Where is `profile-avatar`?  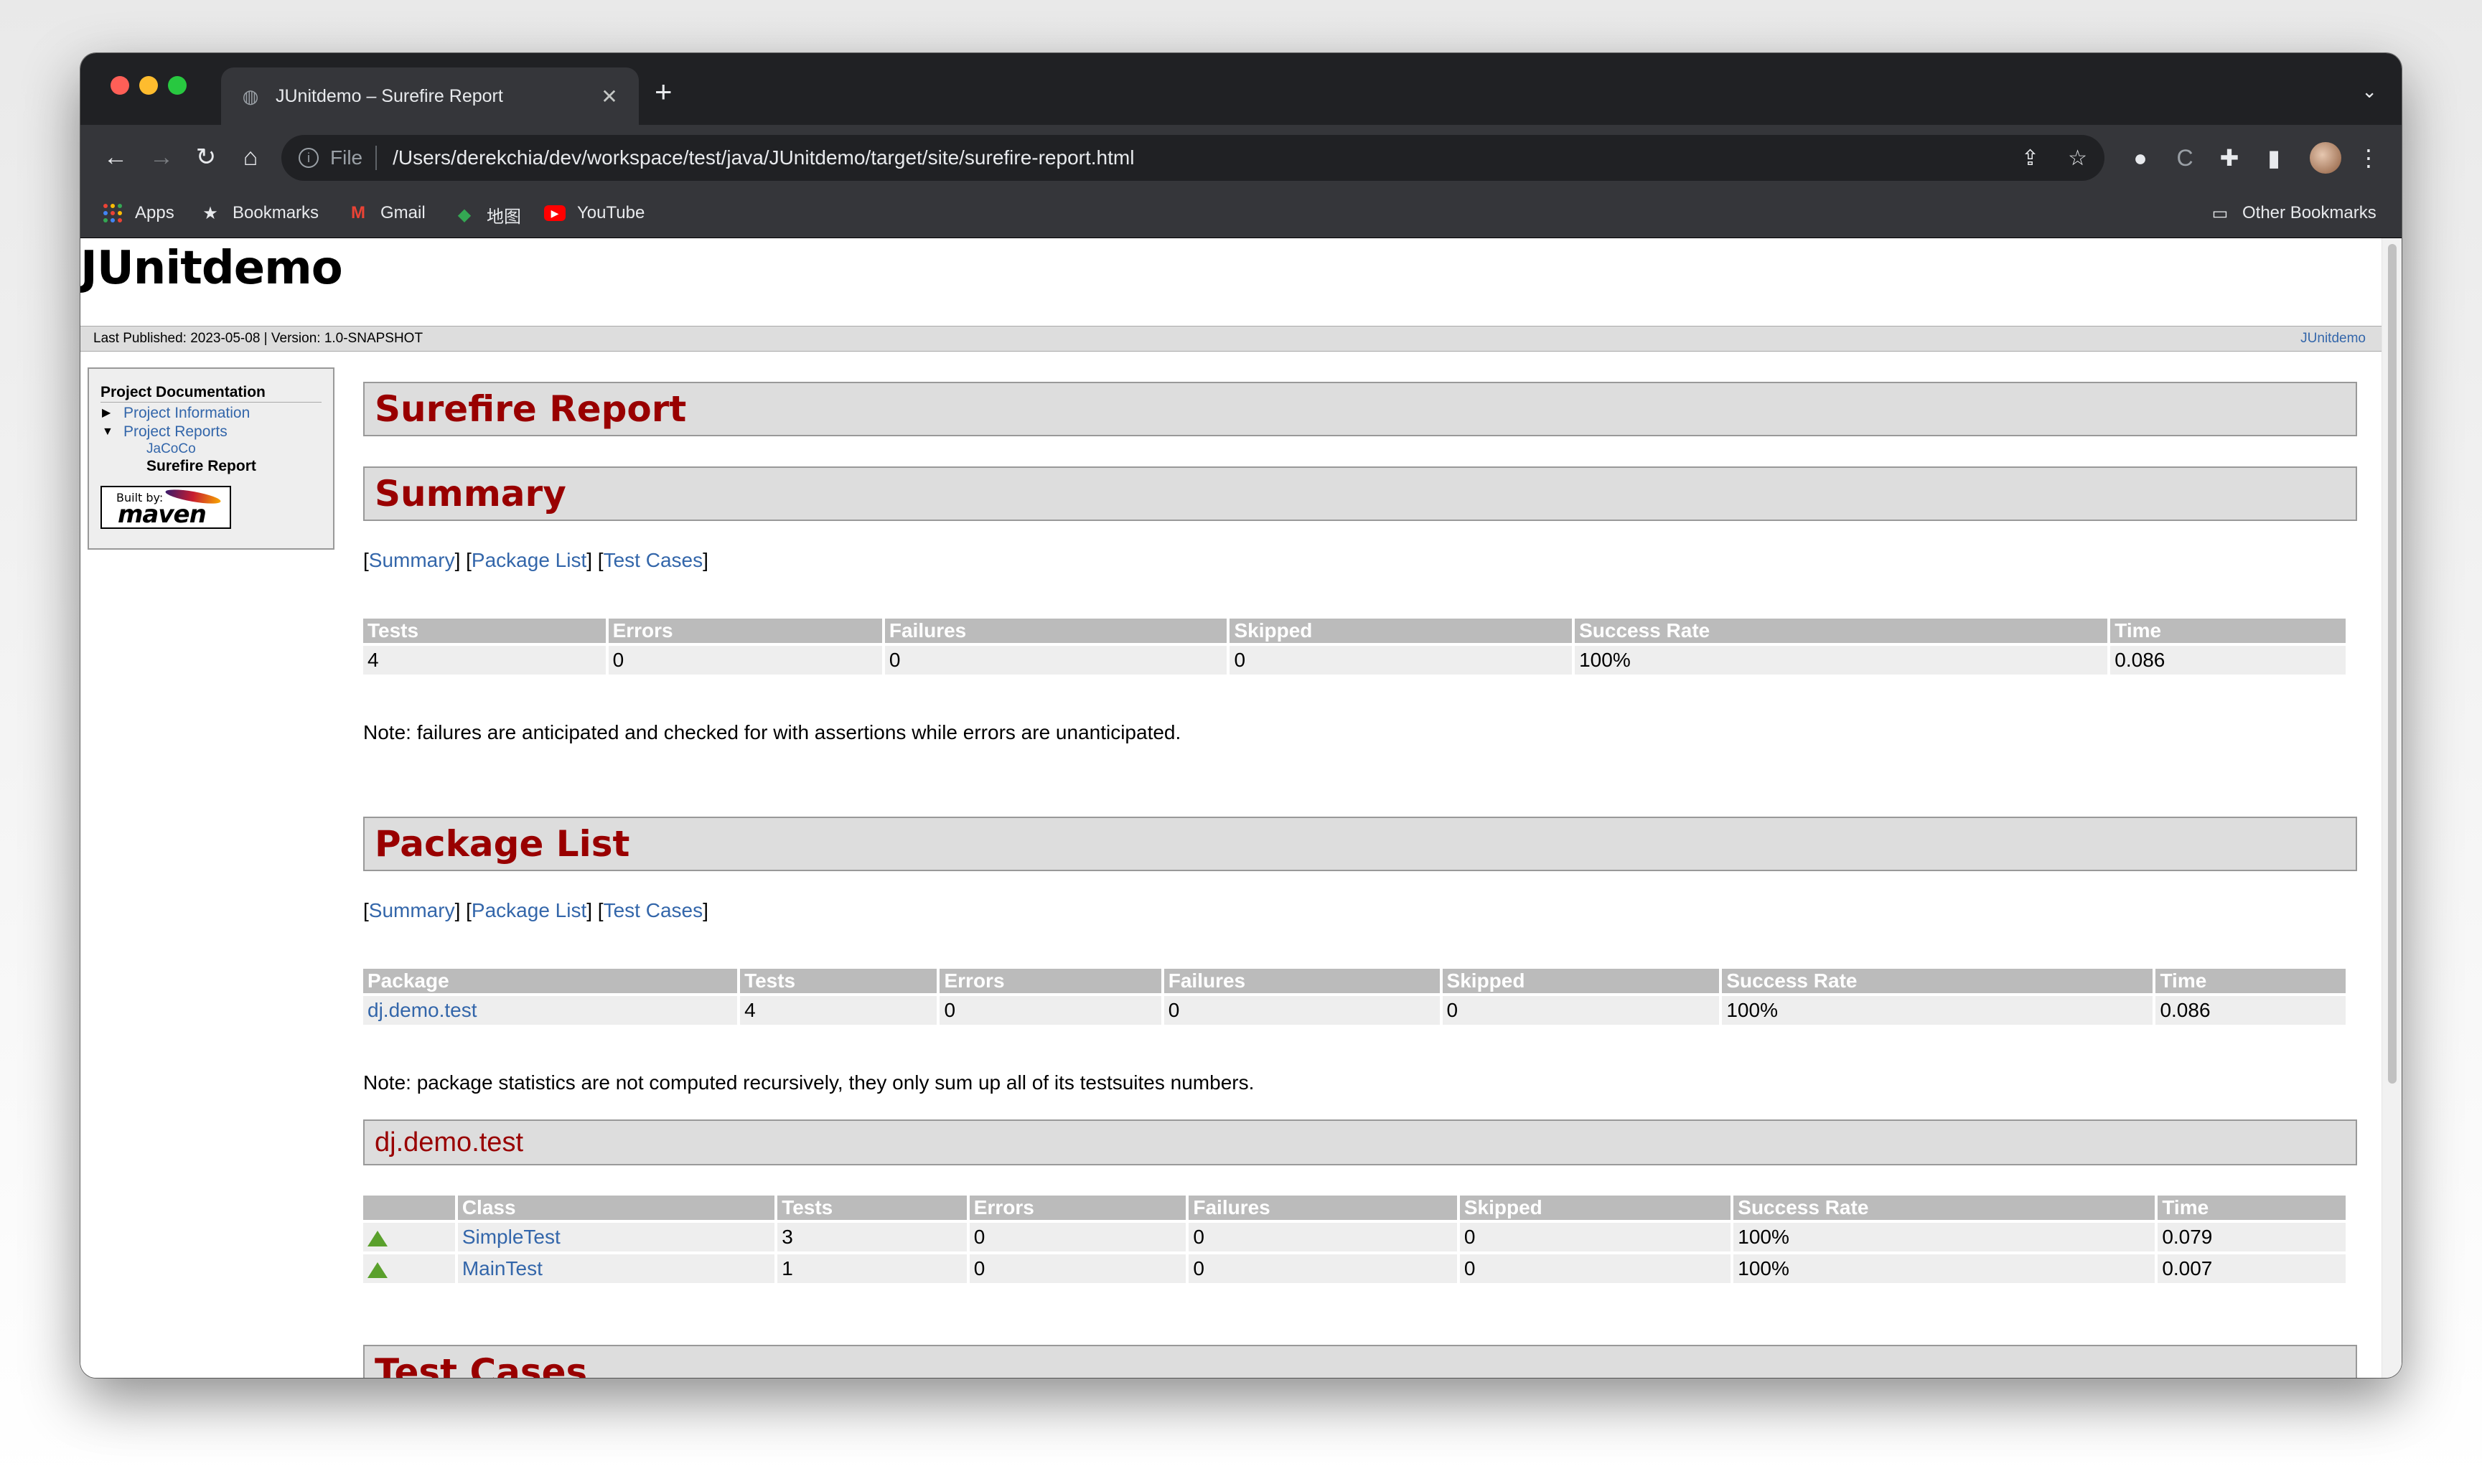 profile-avatar is located at coordinates (2326, 158).